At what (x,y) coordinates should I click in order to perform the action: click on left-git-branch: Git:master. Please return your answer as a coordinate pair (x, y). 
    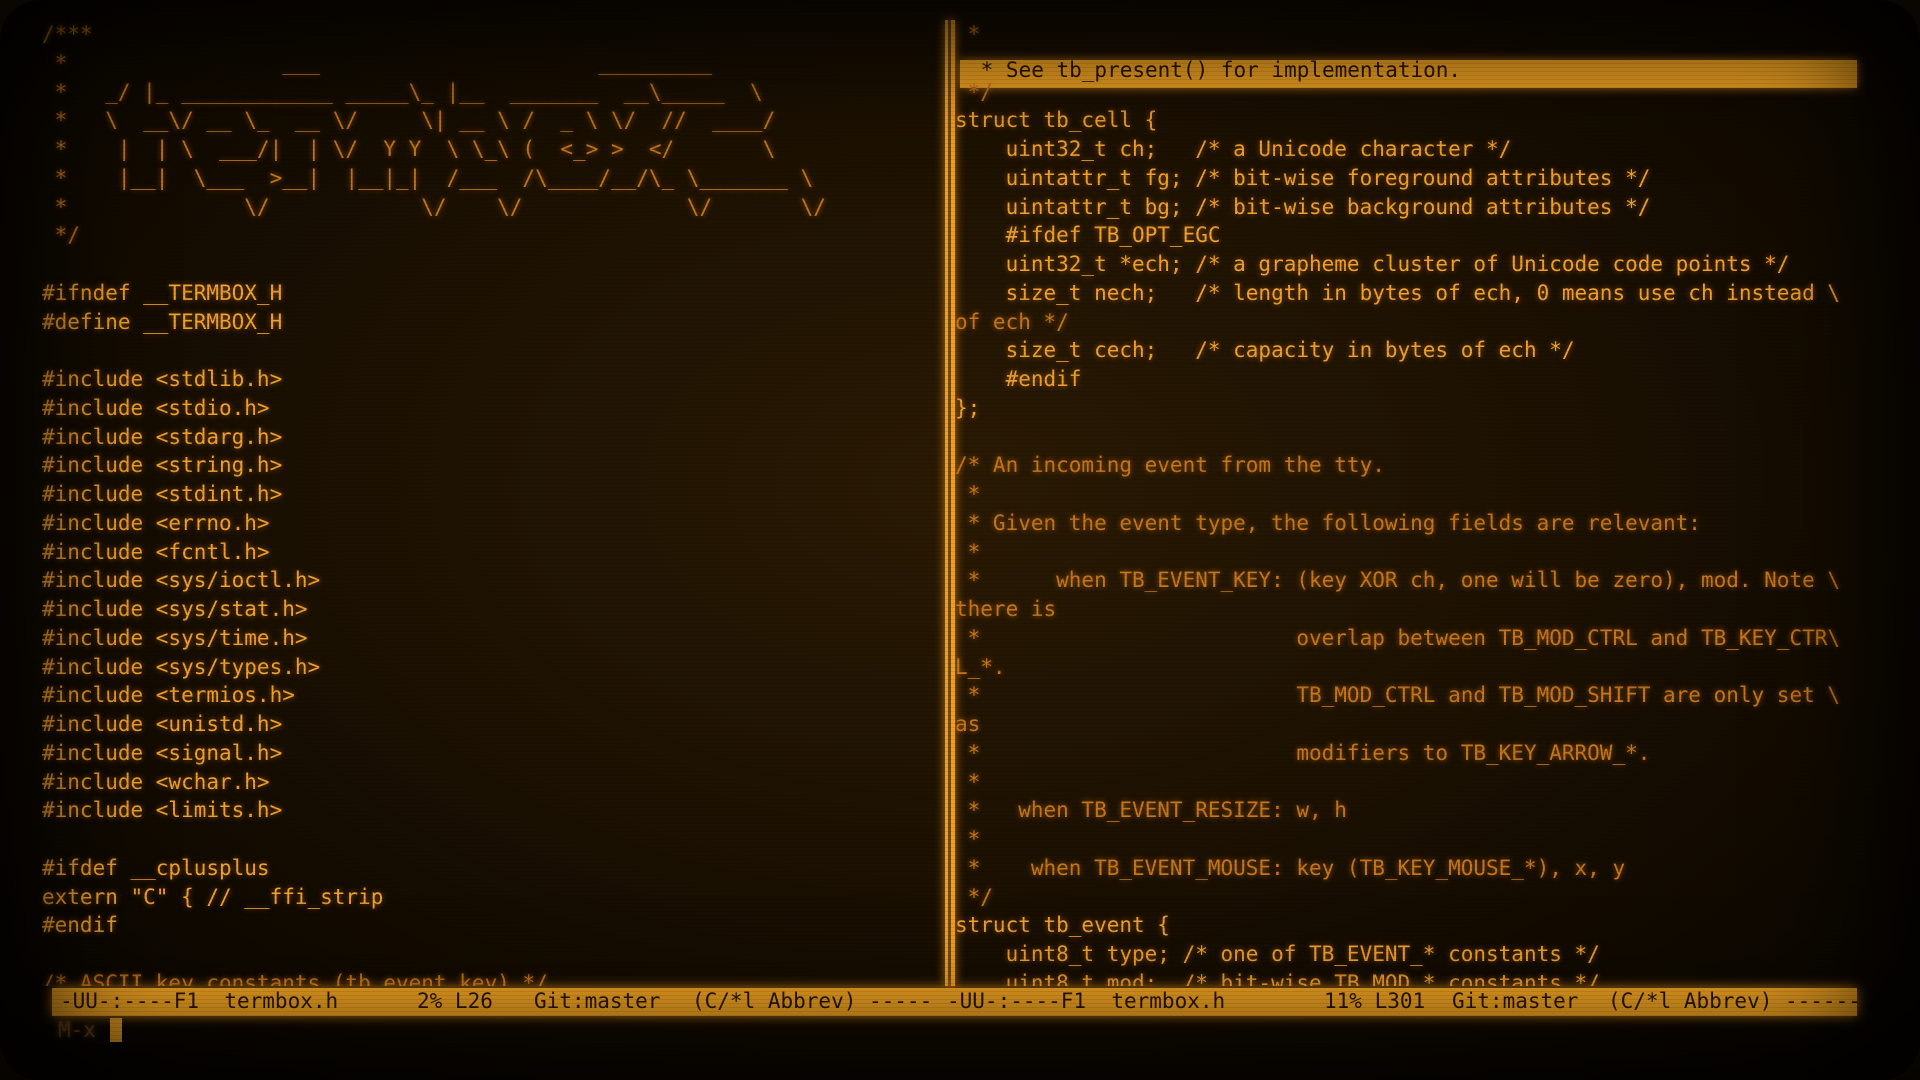
    Looking at the image, I should click on (597, 1001).